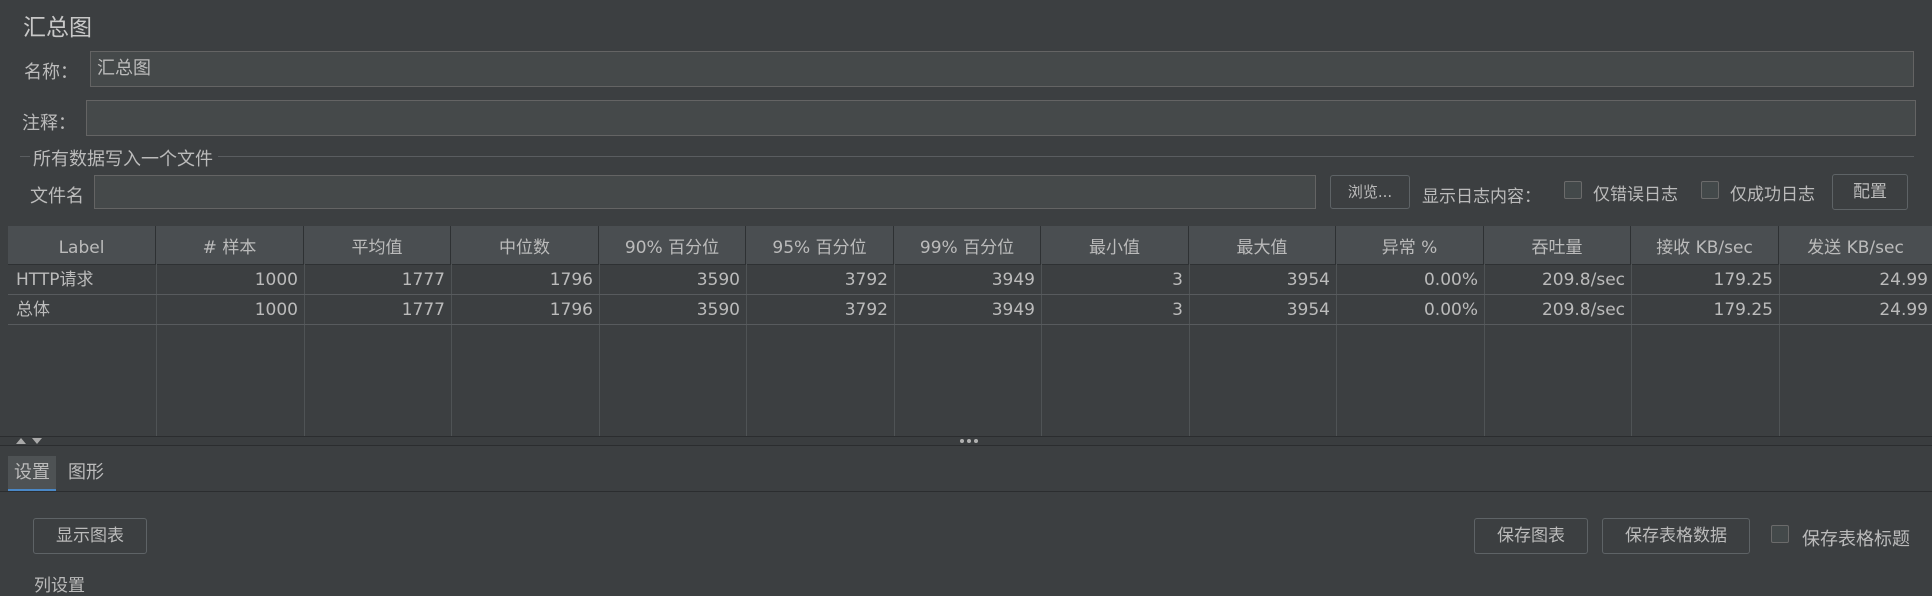 This screenshot has width=1932, height=596. What do you see at coordinates (57, 28) in the screenshot?
I see `panel-title: 汇总图` at bounding box center [57, 28].